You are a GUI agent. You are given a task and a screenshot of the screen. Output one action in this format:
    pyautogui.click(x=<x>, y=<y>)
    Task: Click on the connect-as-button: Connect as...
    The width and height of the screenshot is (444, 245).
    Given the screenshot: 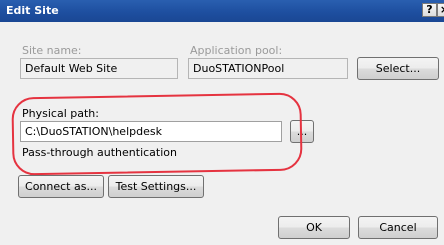 What is the action you would take?
    pyautogui.click(x=61, y=186)
    